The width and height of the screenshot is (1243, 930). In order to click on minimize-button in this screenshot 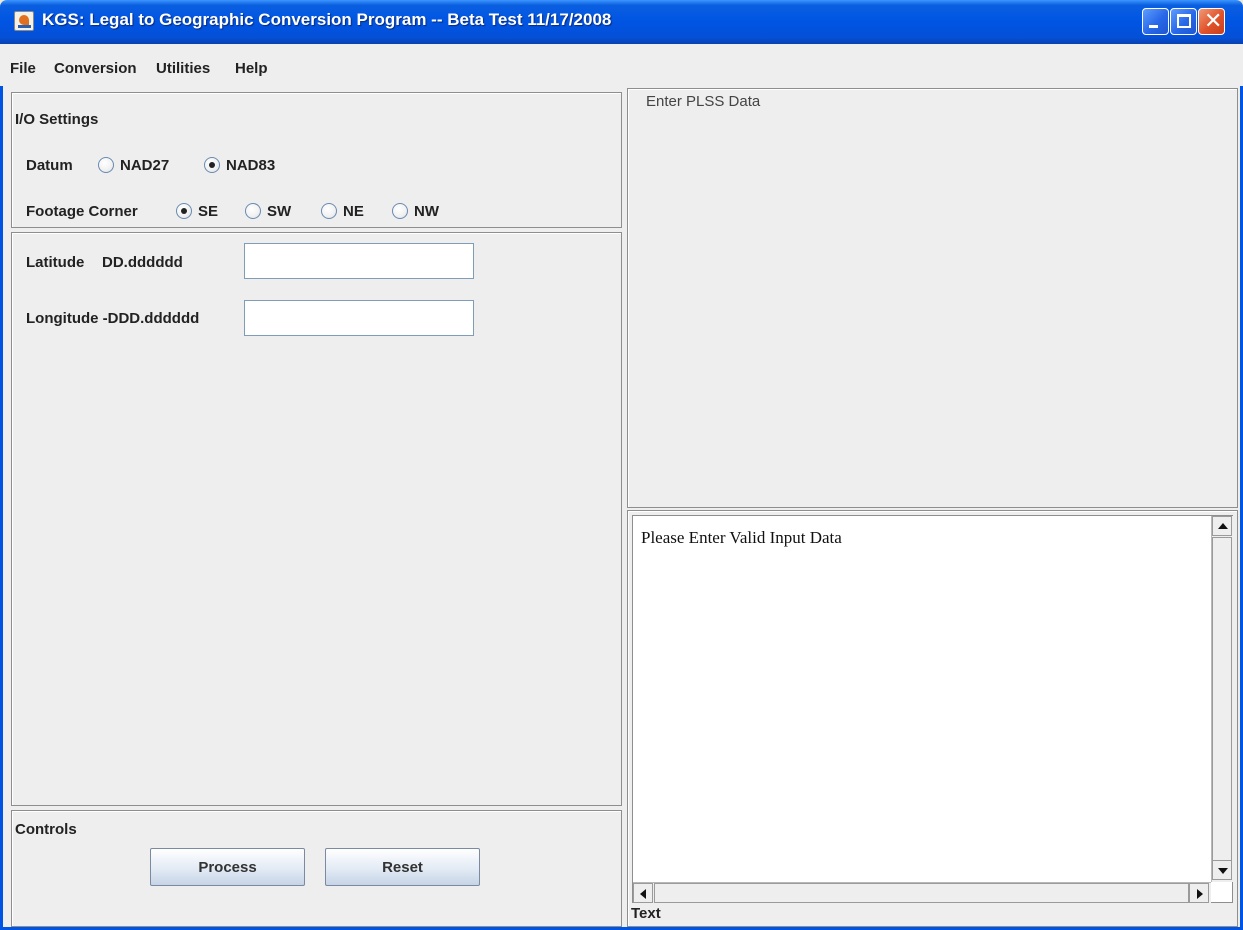, I will do `click(1155, 21)`.